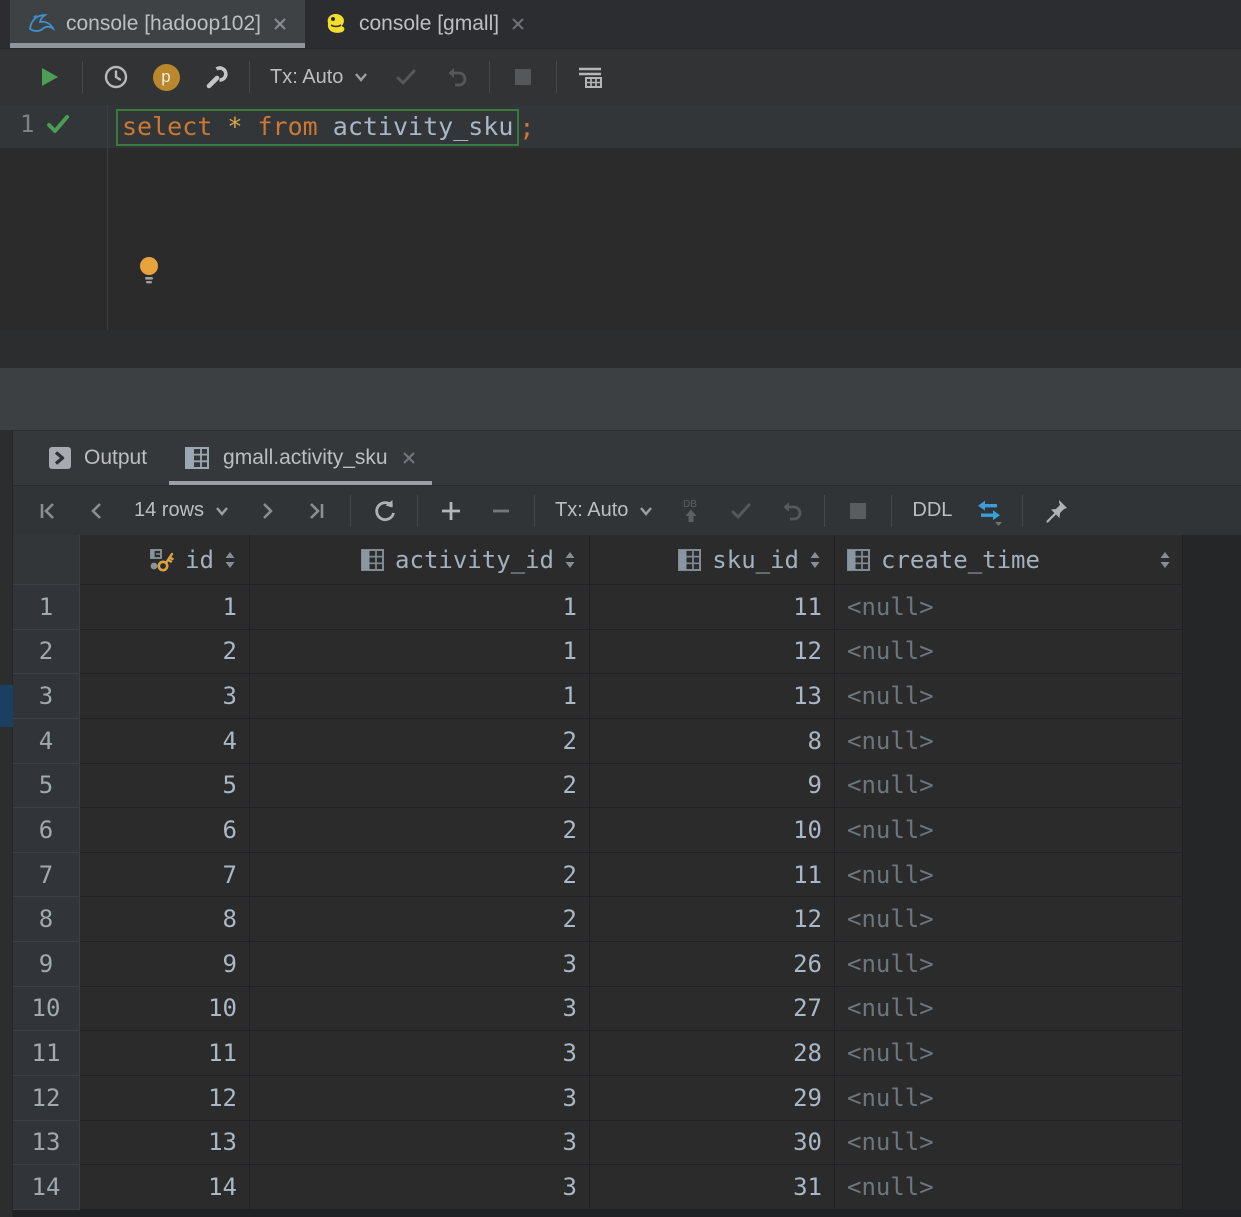 Image resolution: width=1241 pixels, height=1217 pixels. I want to click on last-page-button, so click(317, 511).